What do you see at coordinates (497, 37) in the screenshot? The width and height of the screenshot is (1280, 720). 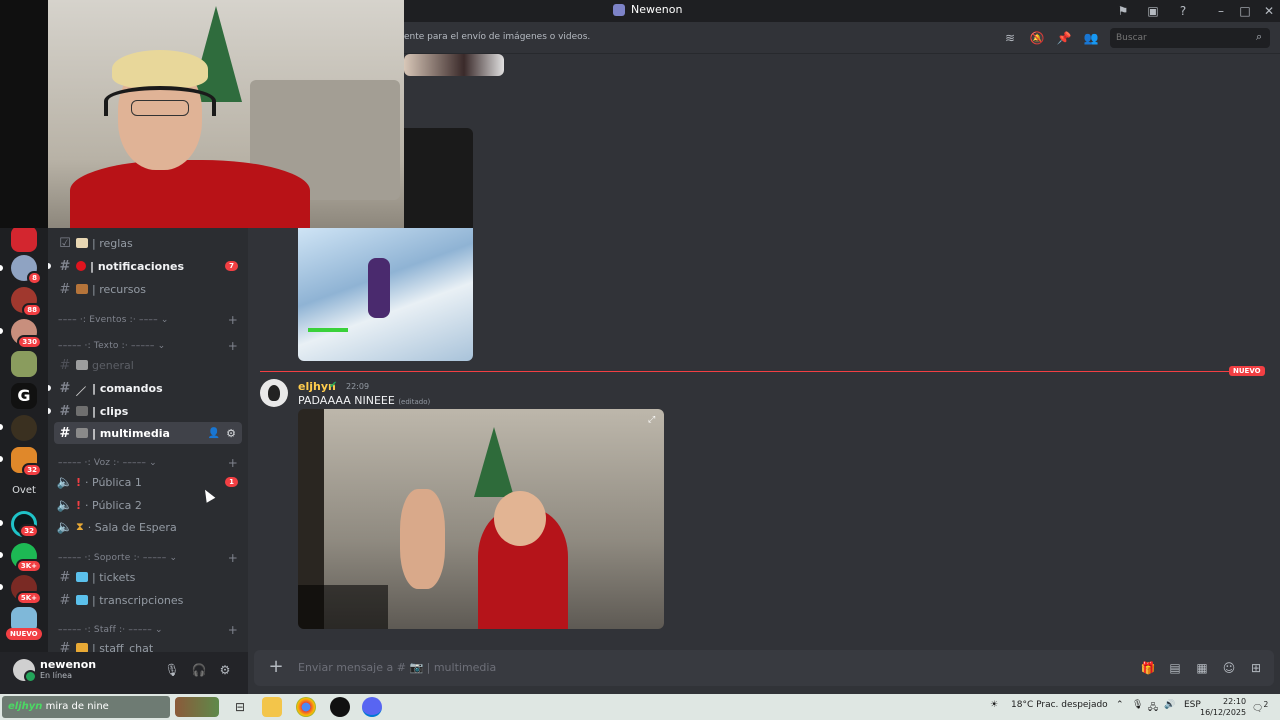 I see `channel-topic: ente para el envío de imágenes o videos.` at bounding box center [497, 37].